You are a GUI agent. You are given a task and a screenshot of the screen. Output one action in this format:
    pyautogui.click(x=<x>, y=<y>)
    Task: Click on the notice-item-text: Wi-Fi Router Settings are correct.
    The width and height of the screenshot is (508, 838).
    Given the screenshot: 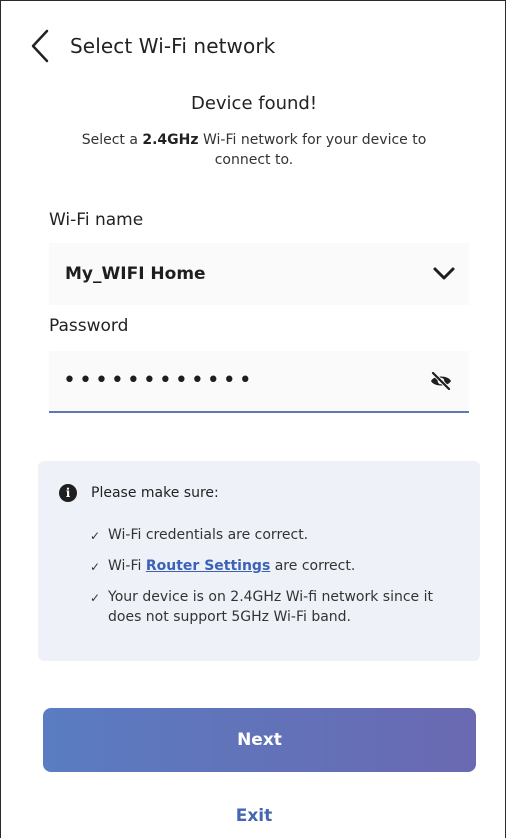 What is the action you would take?
    pyautogui.click(x=231, y=566)
    